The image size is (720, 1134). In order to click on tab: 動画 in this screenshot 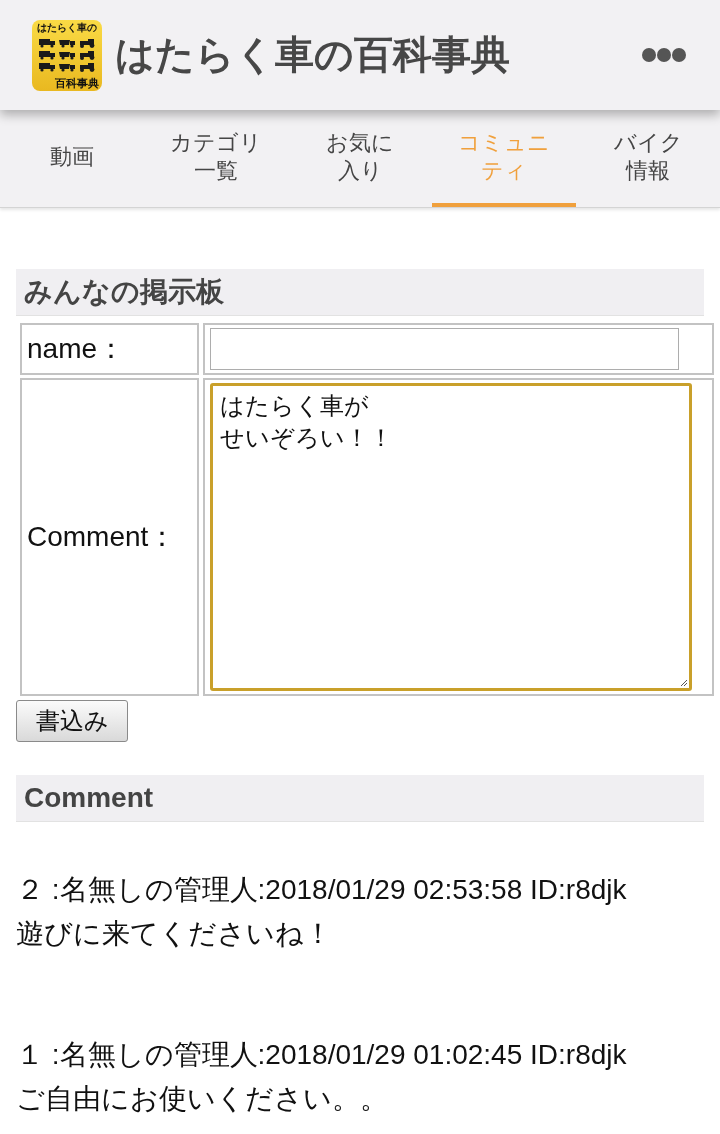, I will do `click(72, 158)`.